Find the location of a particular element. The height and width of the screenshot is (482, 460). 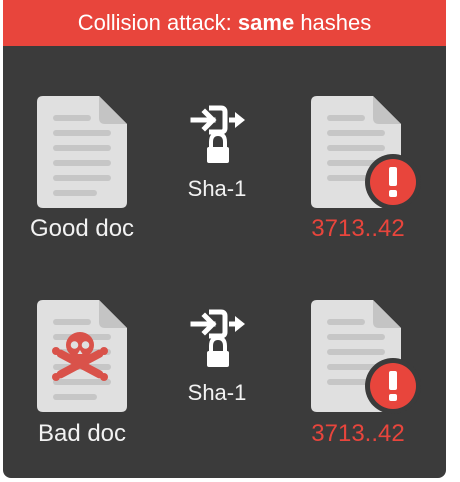

banner-prefix: Collision attack: is located at coordinates (157, 22).